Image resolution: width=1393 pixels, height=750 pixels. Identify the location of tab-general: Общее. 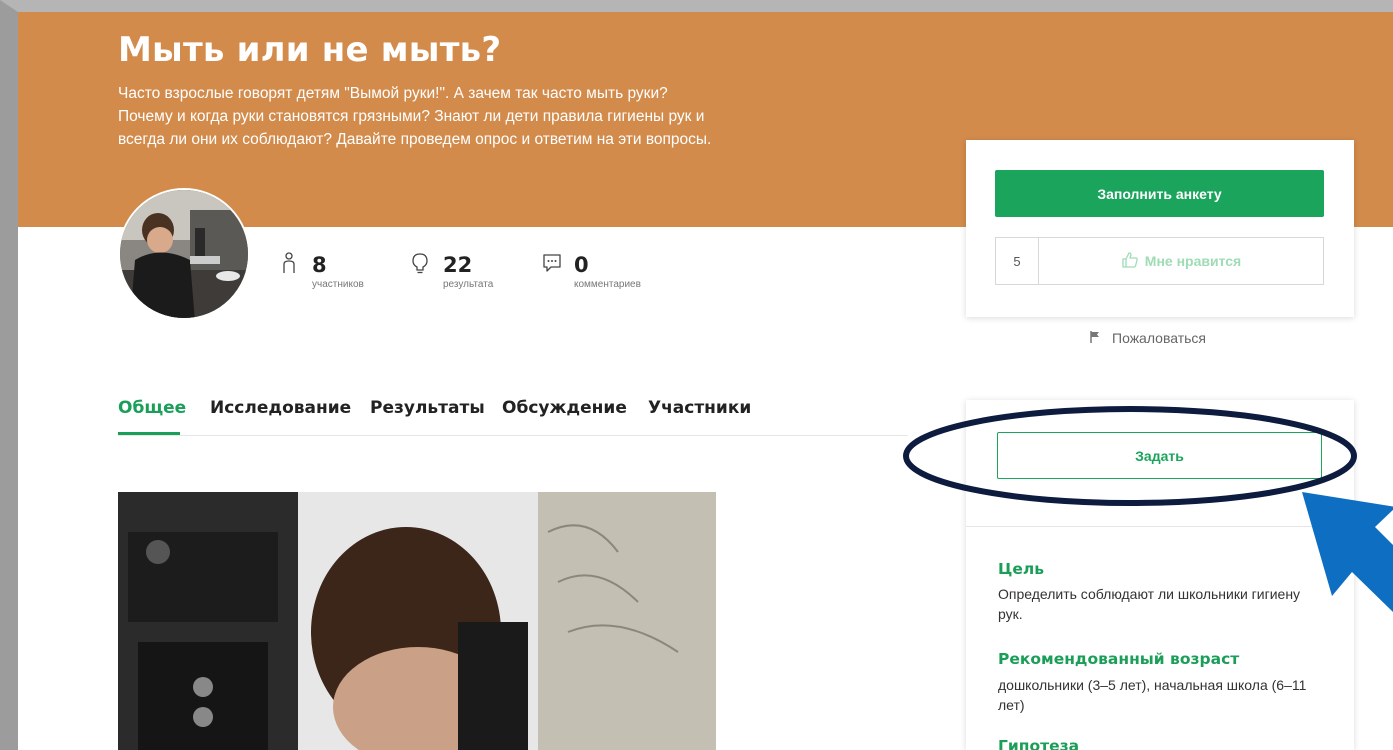
(152, 408).